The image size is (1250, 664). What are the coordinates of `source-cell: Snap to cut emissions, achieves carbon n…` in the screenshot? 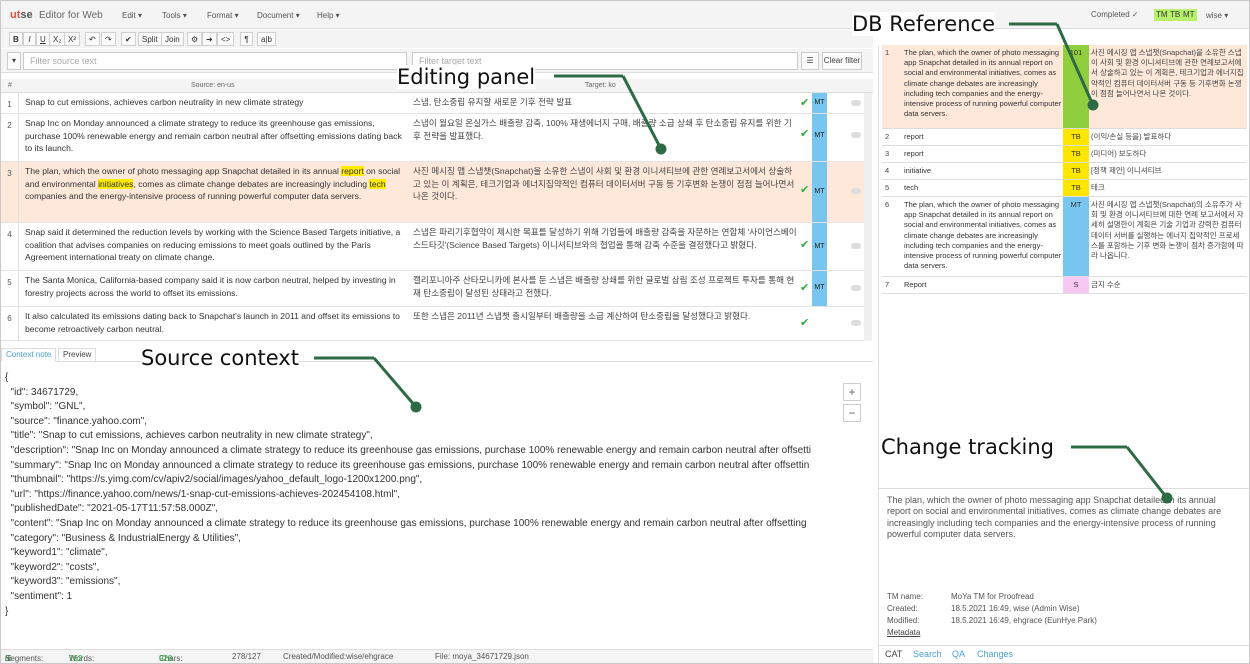 It's located at (164, 102).